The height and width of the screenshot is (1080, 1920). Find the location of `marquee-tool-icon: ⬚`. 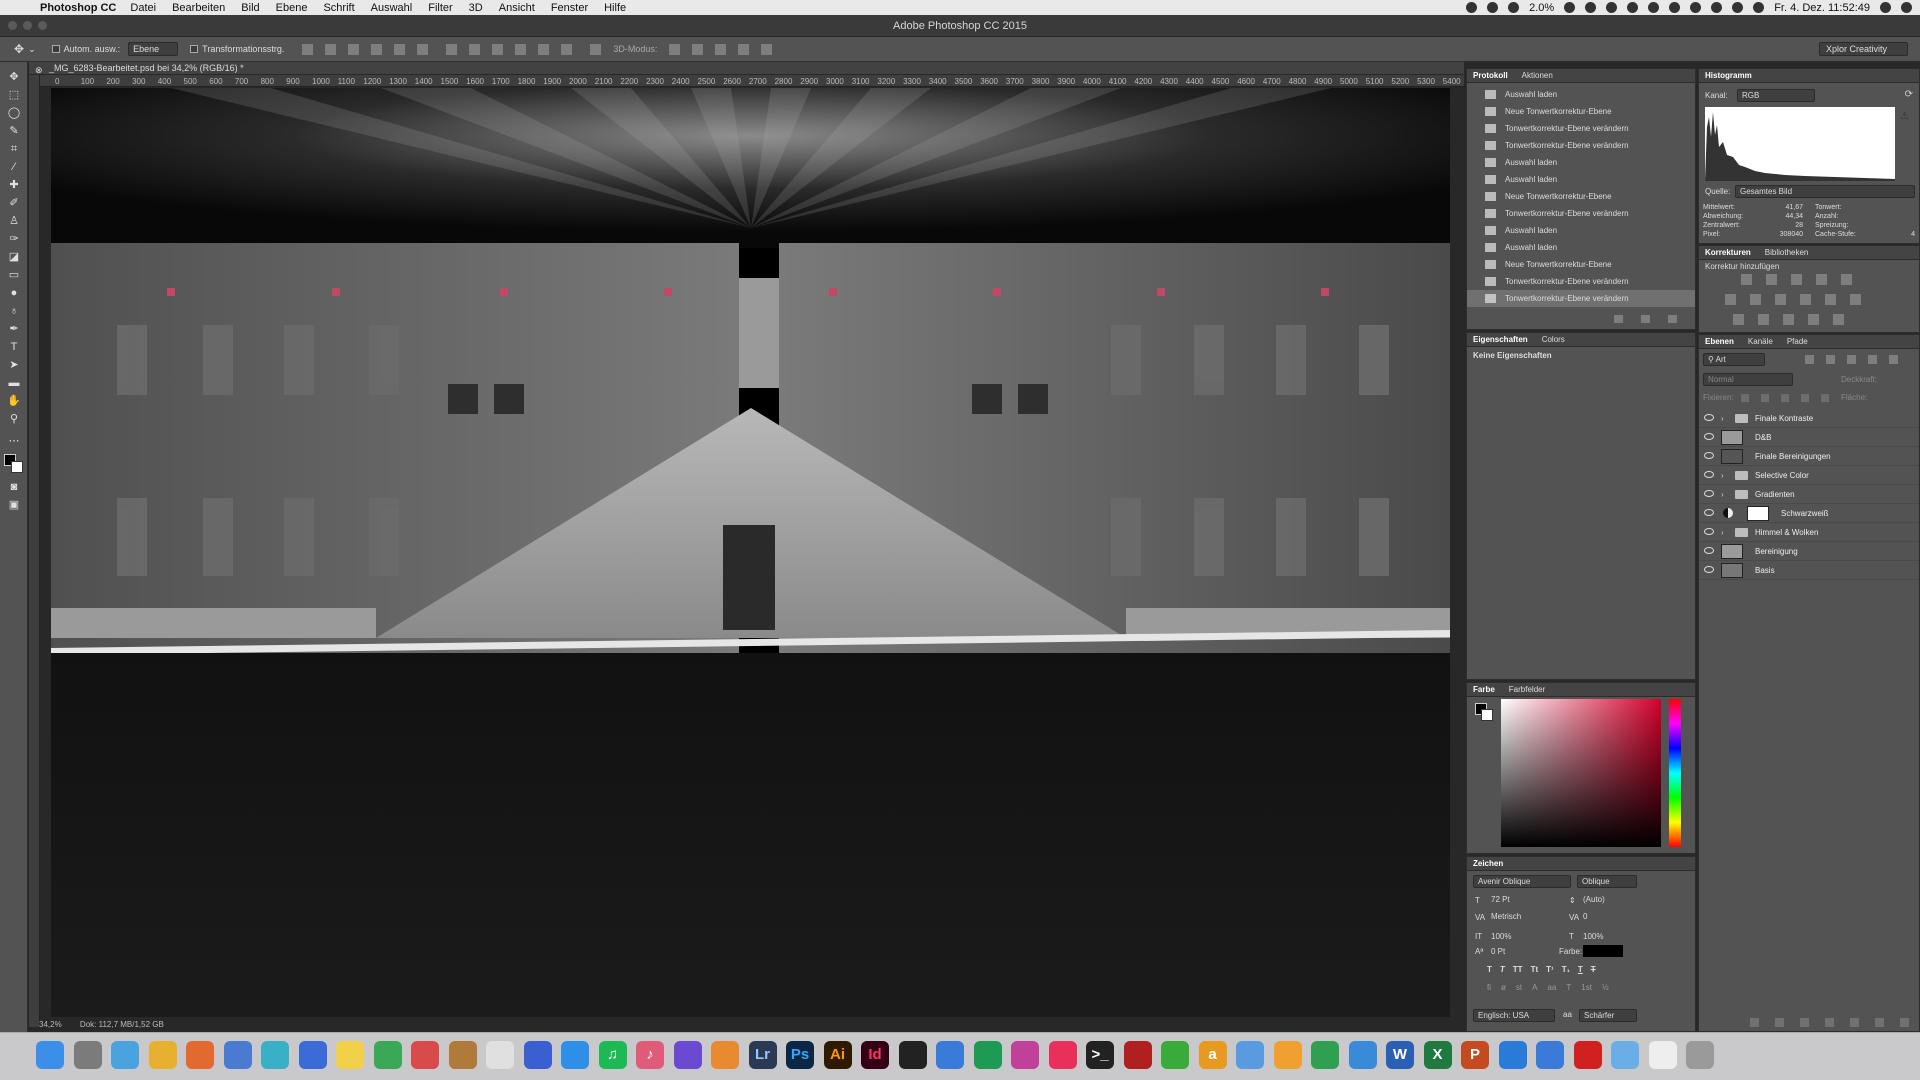

marquee-tool-icon: ⬚ is located at coordinates (14, 95).